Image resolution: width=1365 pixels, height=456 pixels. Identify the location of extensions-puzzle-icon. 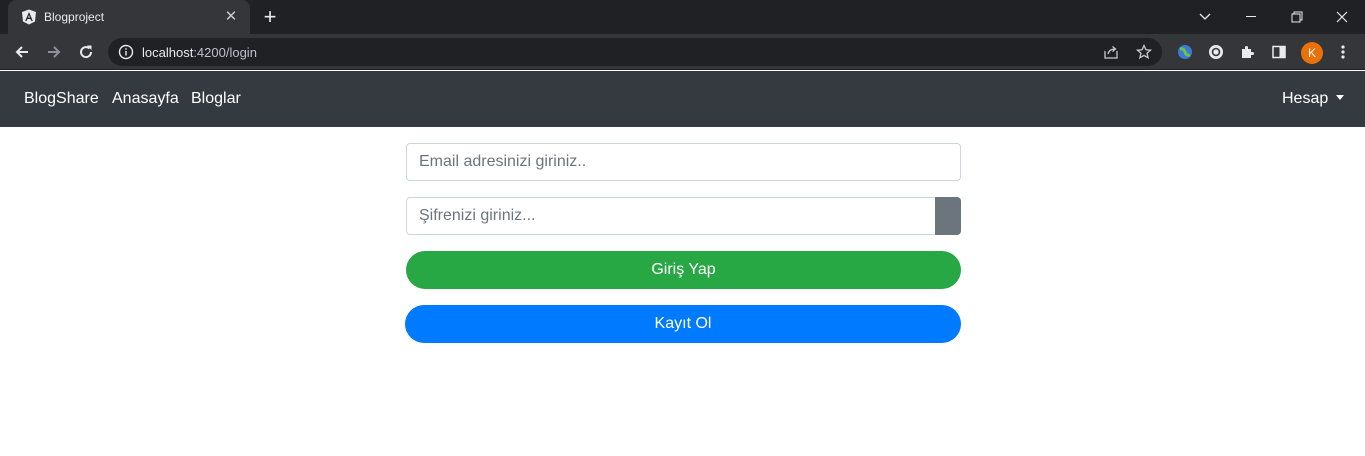
(1247, 52).